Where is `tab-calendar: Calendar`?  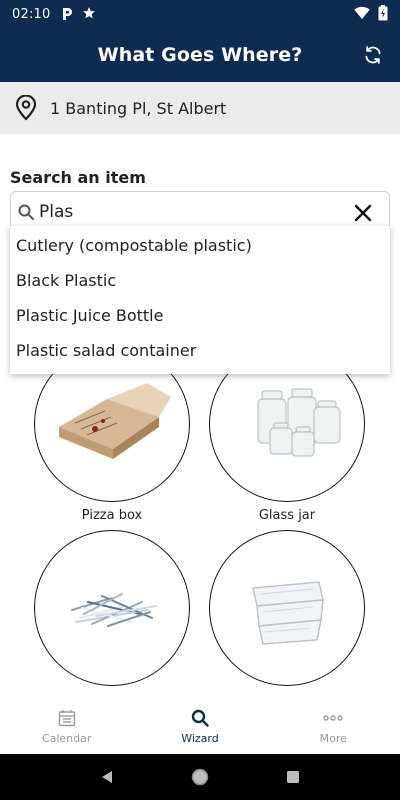
tab-calendar: Calendar is located at coordinates (66, 726).